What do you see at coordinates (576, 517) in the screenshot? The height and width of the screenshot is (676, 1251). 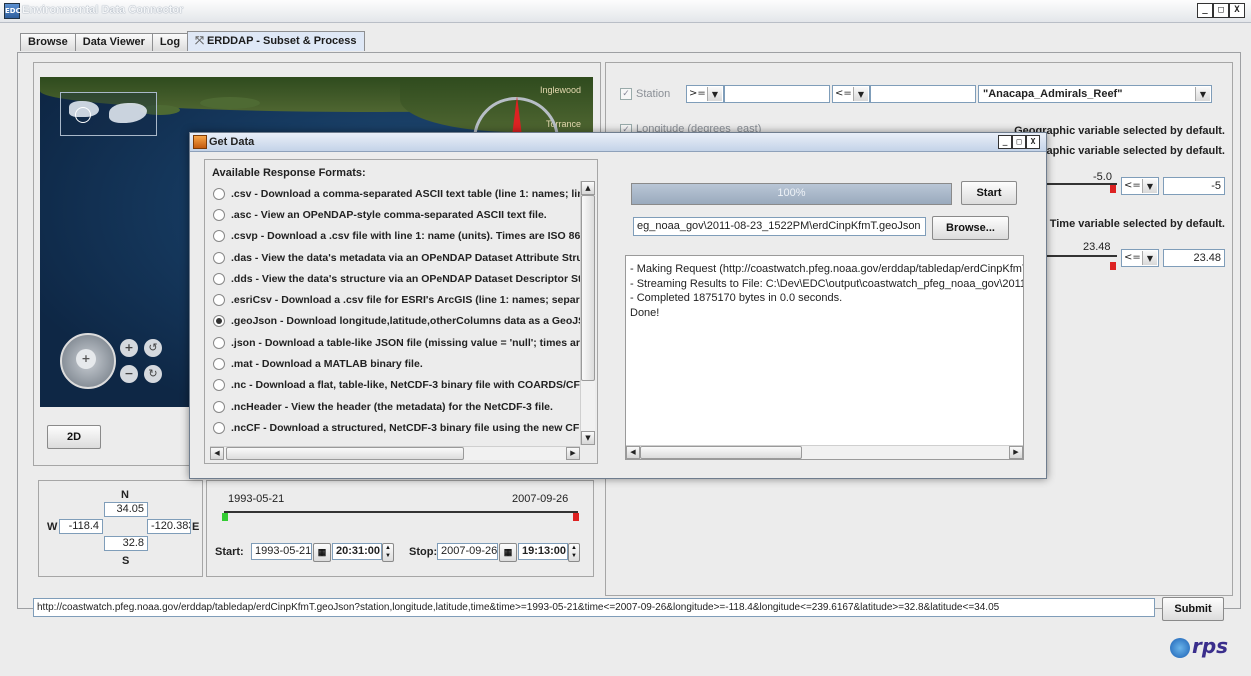 I see `time-slider-end-handle` at bounding box center [576, 517].